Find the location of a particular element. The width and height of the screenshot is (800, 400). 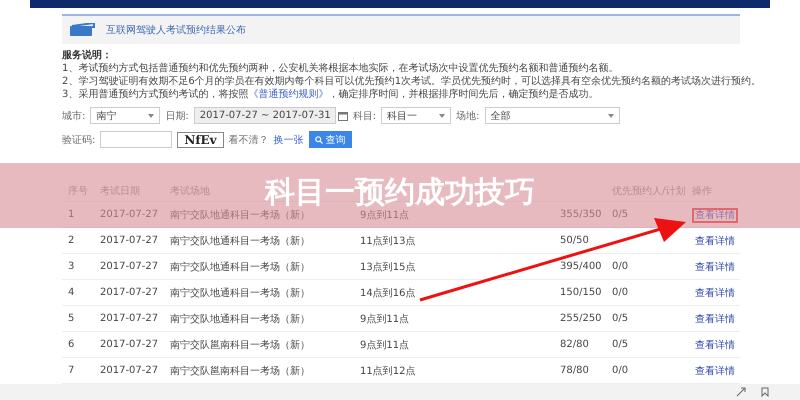

calendar-icon is located at coordinates (343, 115).